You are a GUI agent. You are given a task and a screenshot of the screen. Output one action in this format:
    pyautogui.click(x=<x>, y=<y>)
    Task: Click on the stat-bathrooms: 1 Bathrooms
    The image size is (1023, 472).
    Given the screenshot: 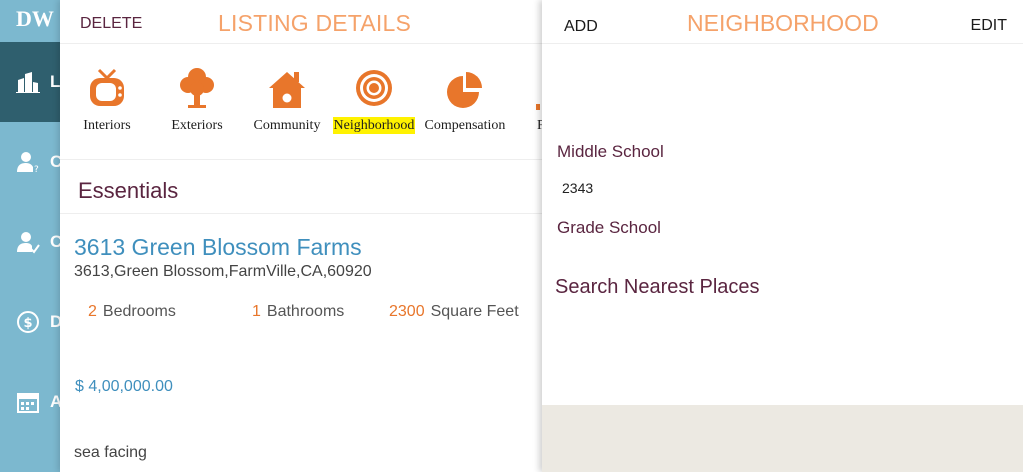 What is the action you would take?
    pyautogui.click(x=298, y=312)
    